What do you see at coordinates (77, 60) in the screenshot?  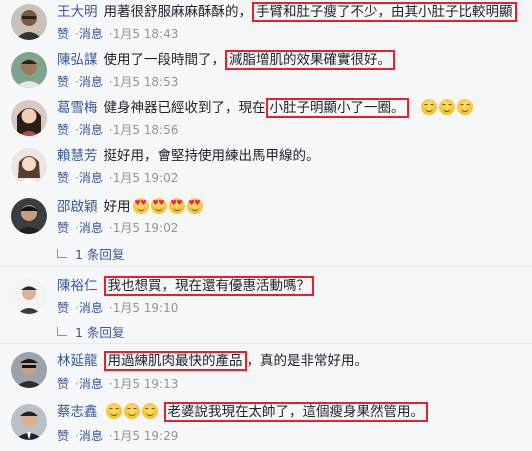 I see `comment-author: 陳弘謀` at bounding box center [77, 60].